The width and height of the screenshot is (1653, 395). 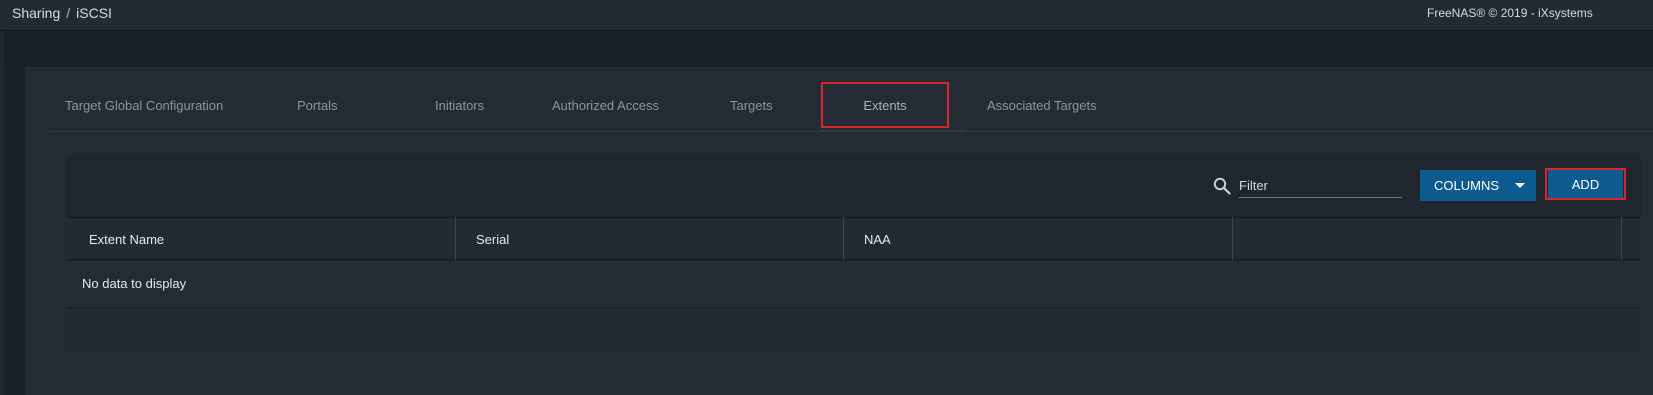 I want to click on column-header-naa: NAA, so click(x=877, y=239).